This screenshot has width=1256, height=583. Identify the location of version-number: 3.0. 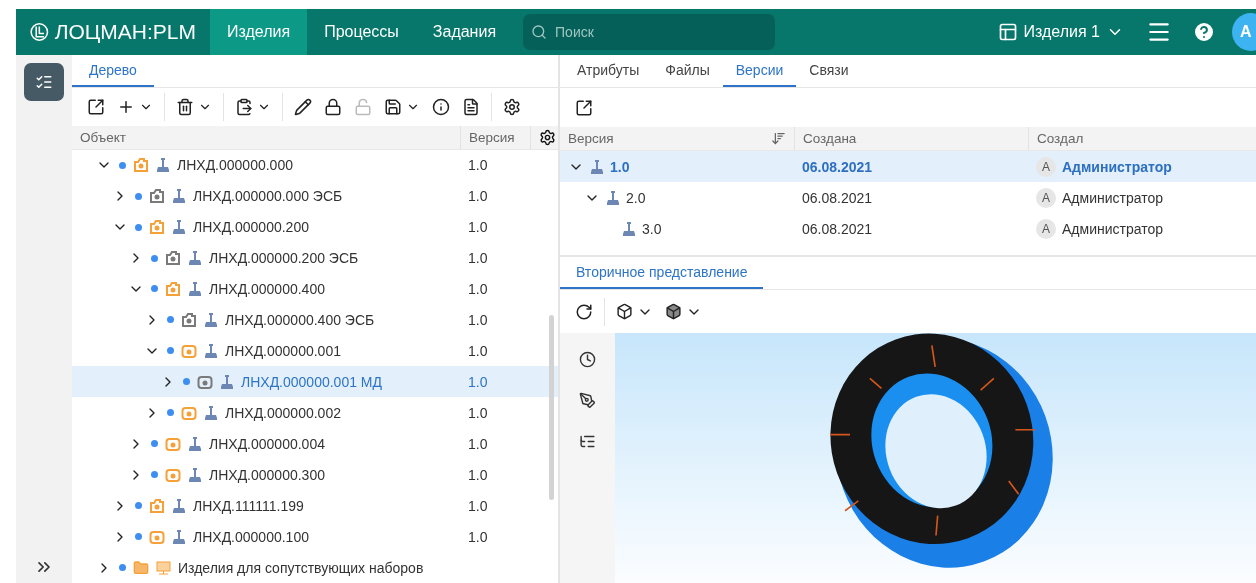
(652, 229).